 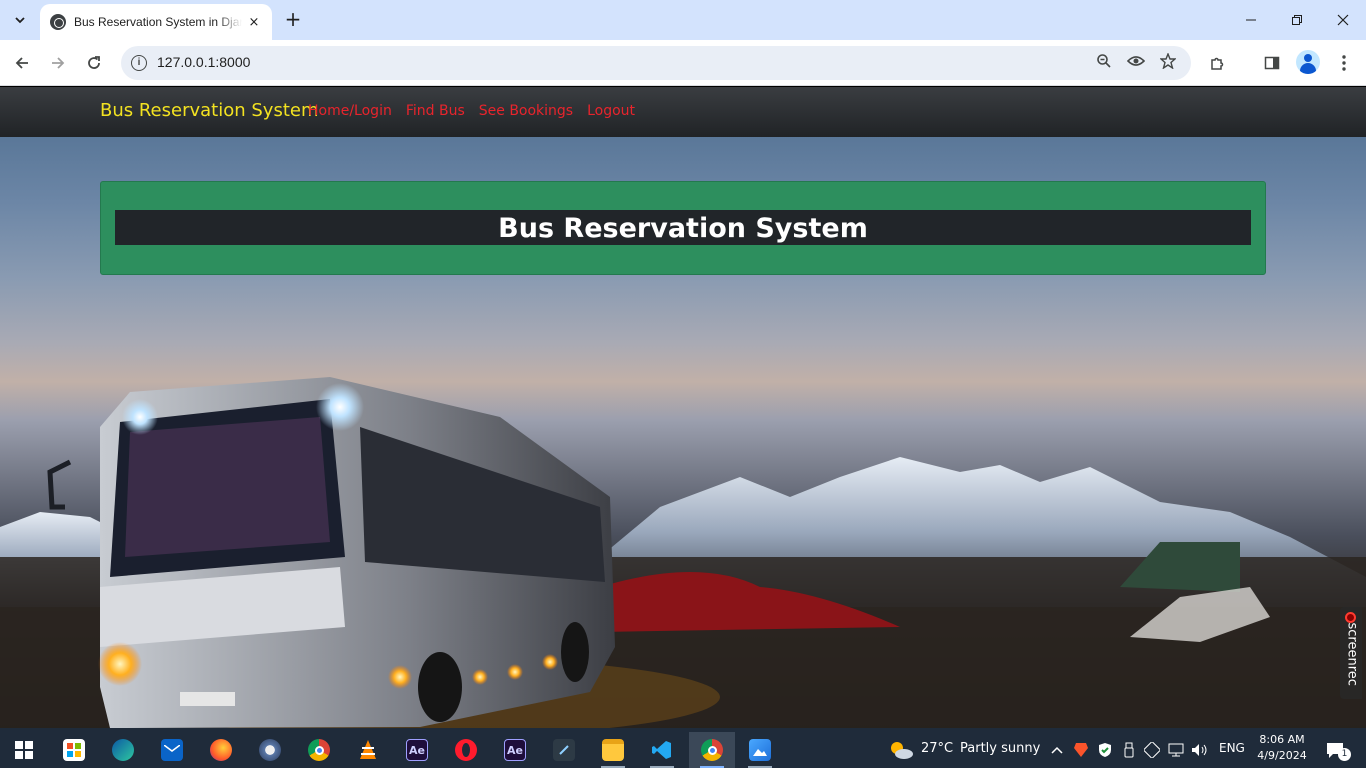 I want to click on hero-title: Bus Reservation System, so click(x=683, y=227).